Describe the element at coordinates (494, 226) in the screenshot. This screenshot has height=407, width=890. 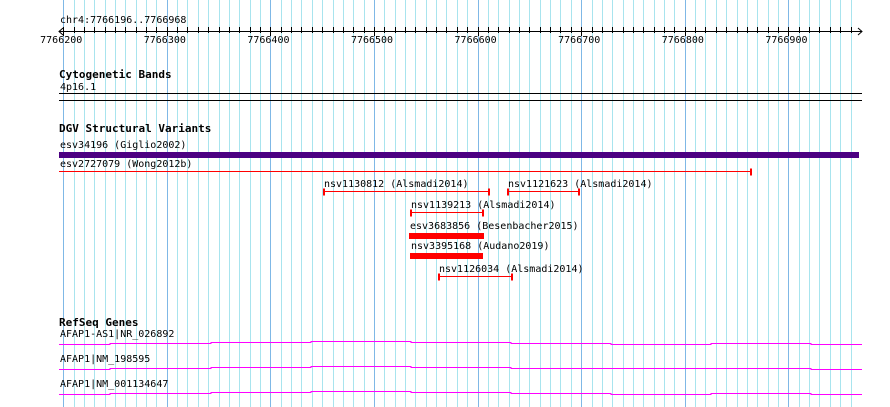
I see `sv-feature-label: esv3683856 (Besenbacher2015)` at that location.